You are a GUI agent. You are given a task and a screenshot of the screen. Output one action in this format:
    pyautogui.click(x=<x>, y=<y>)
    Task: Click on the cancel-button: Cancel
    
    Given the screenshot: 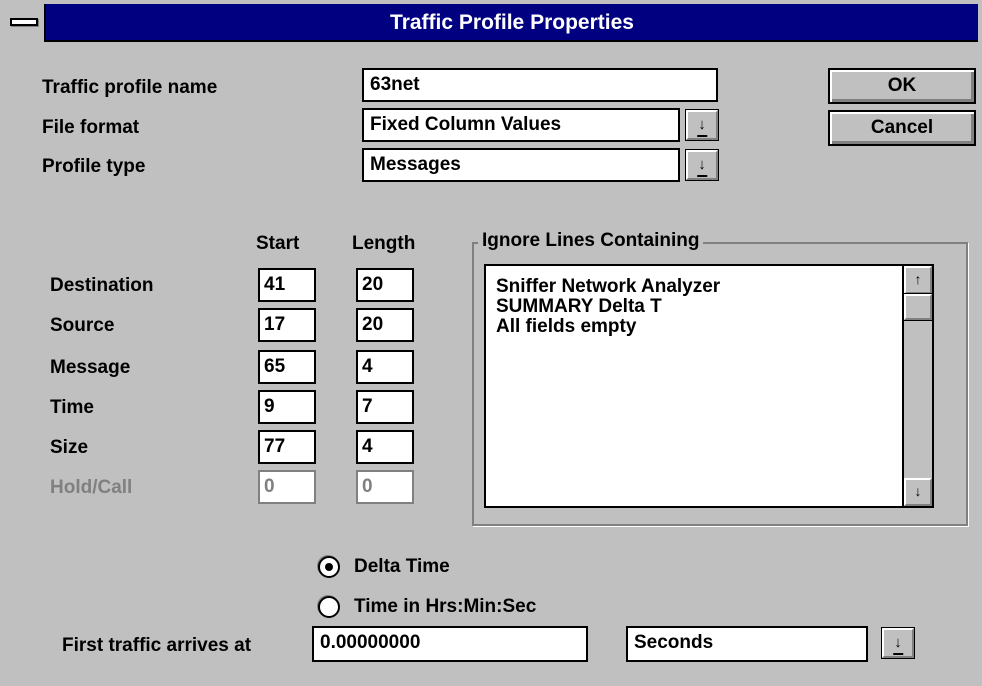 What is the action you would take?
    pyautogui.click(x=902, y=128)
    